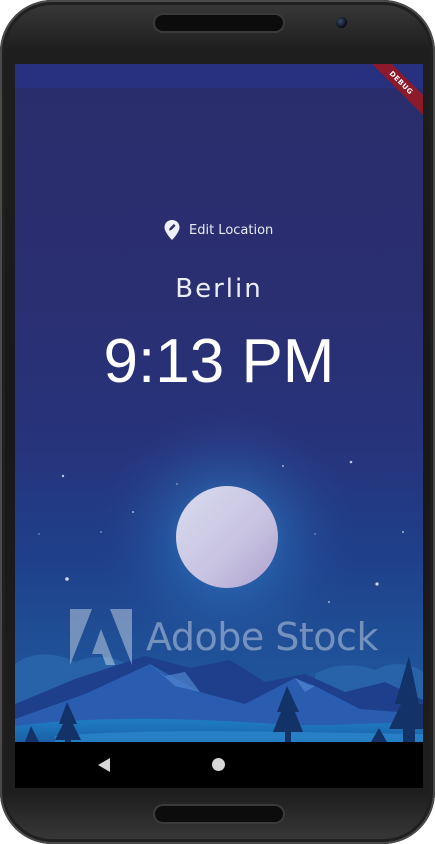  Describe the element at coordinates (219, 23) in the screenshot. I see `earpiece-speaker` at that location.